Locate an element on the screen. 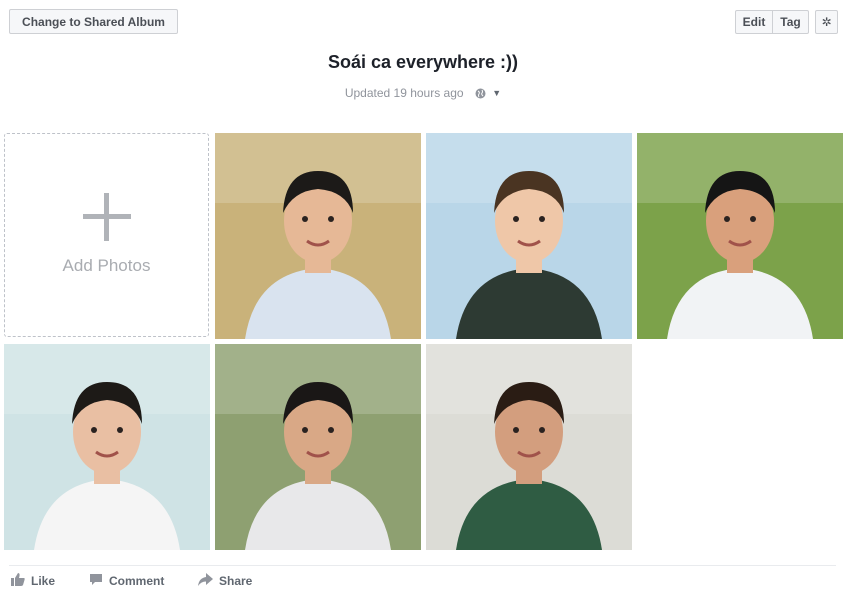  settings-button: ✲ is located at coordinates (826, 22).